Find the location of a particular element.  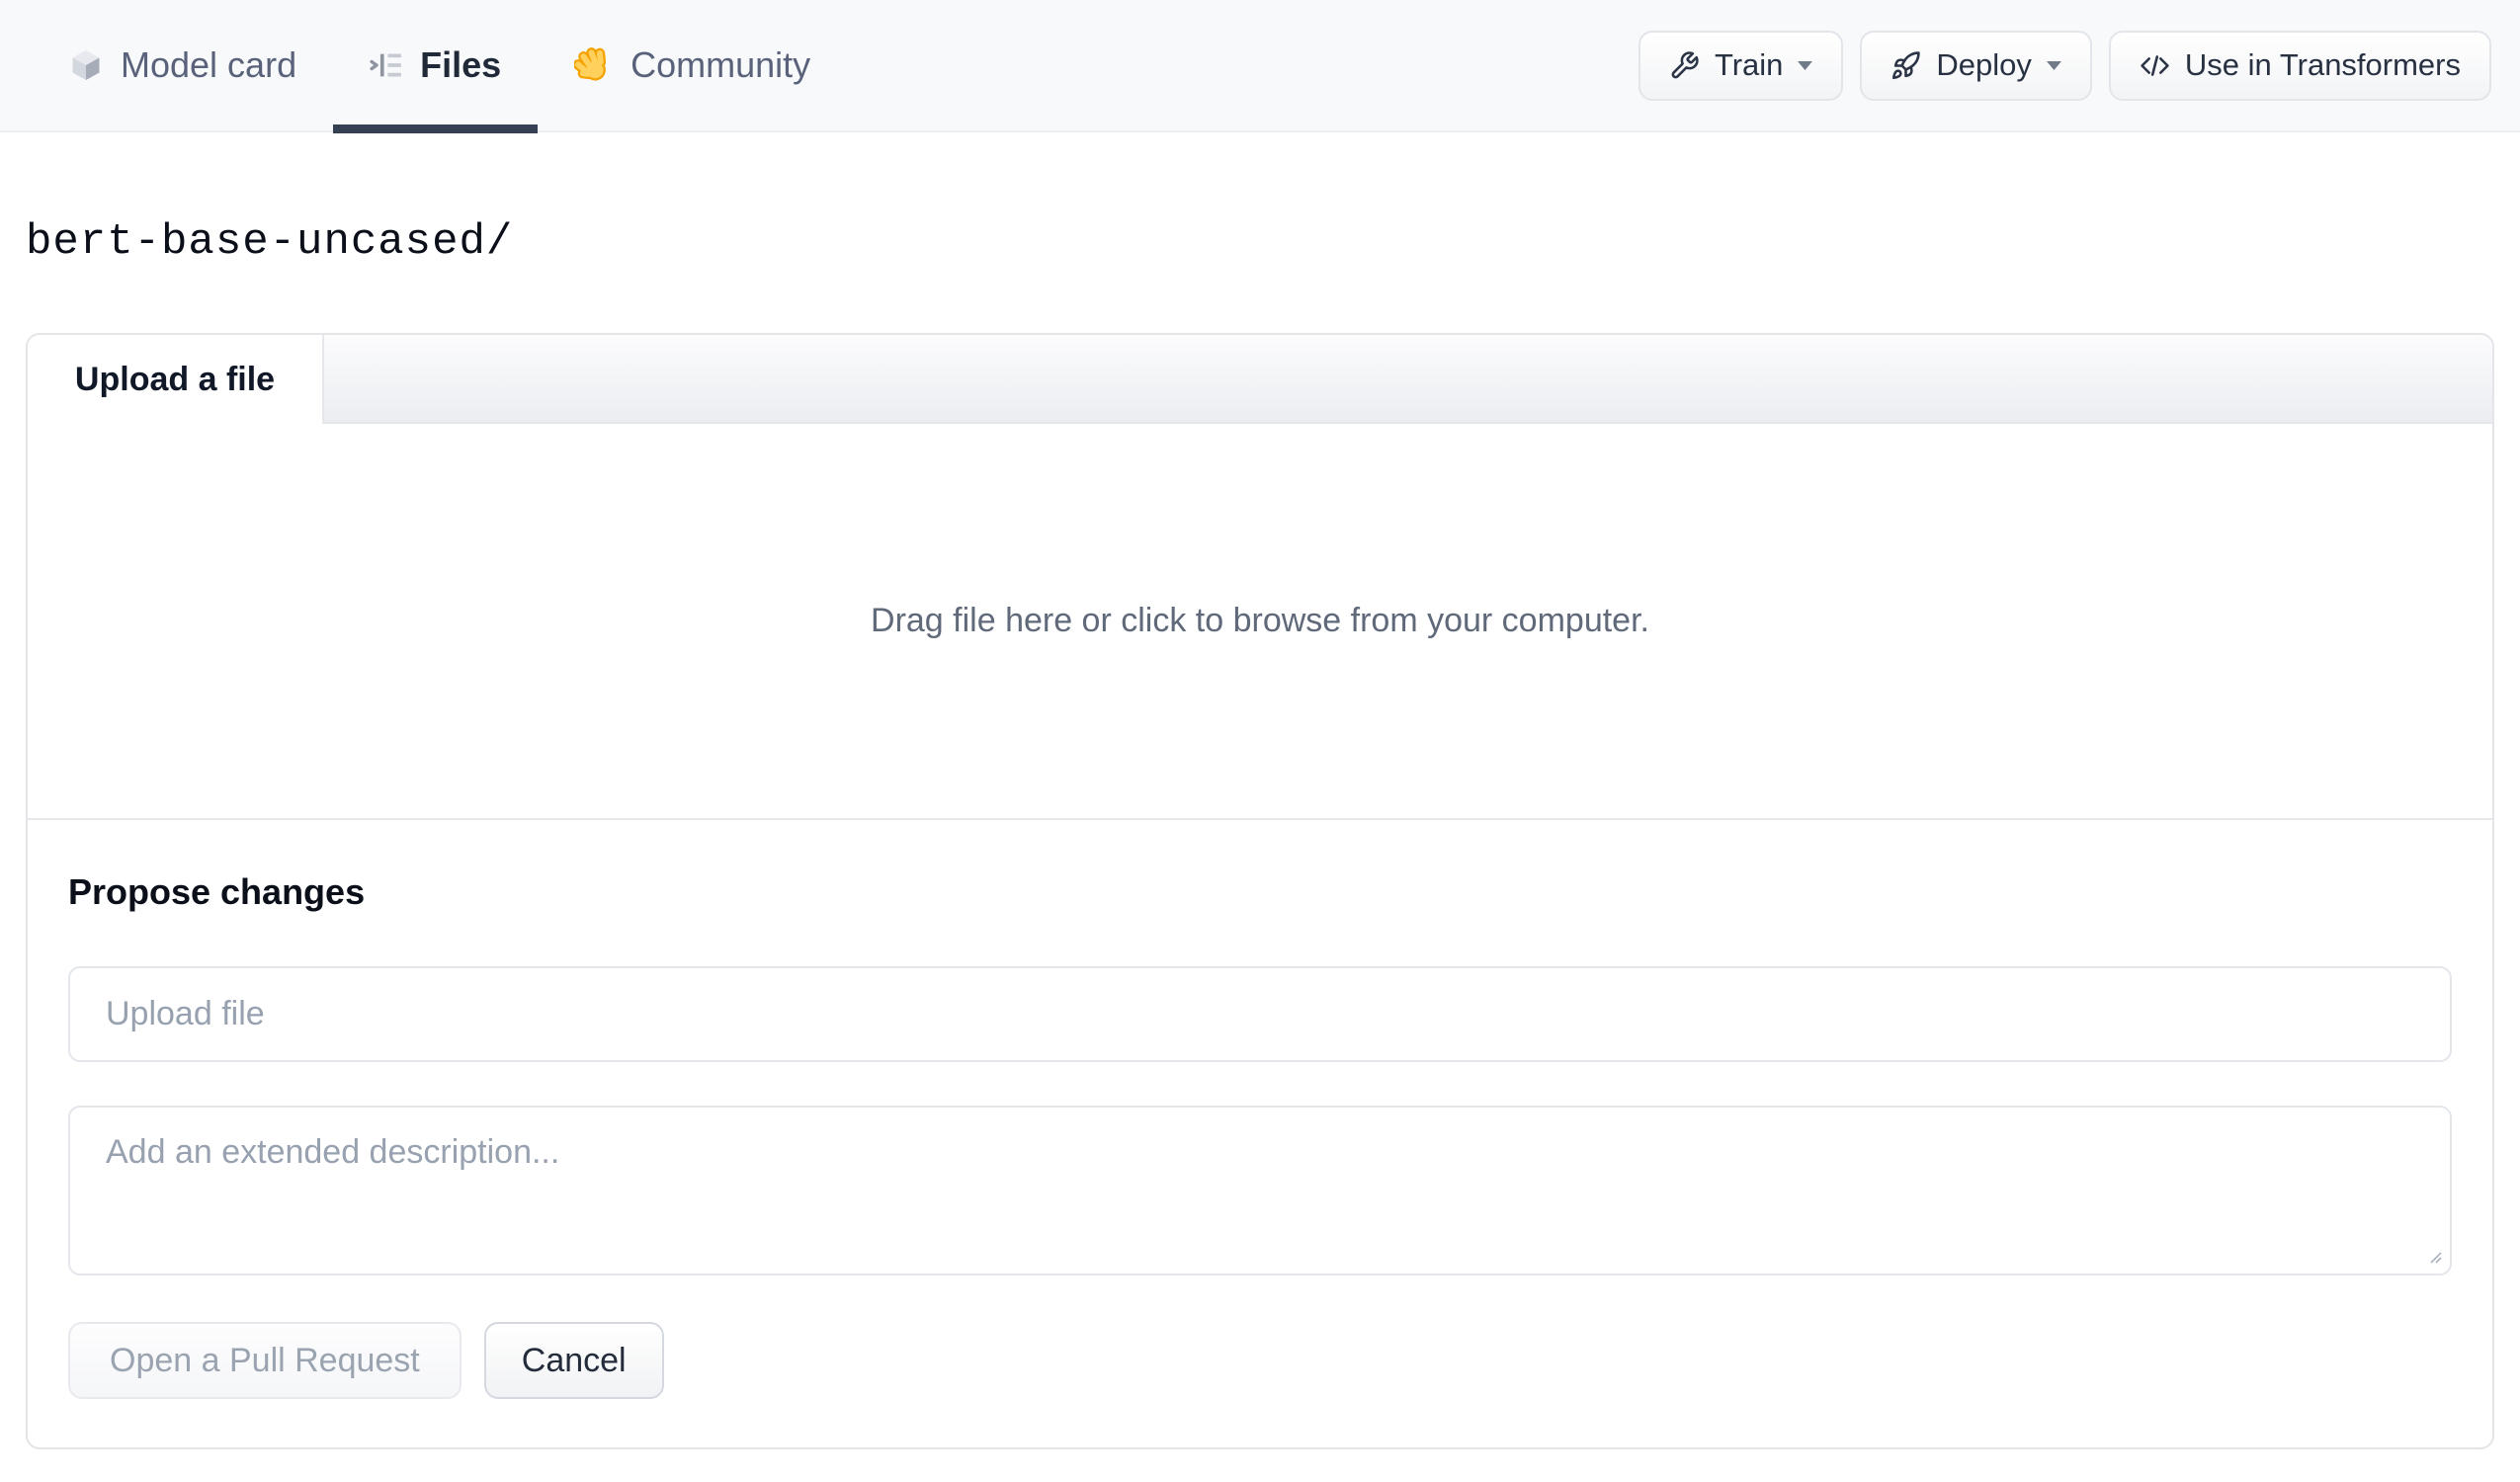

upload-card-header-filler is located at coordinates (1408, 379).